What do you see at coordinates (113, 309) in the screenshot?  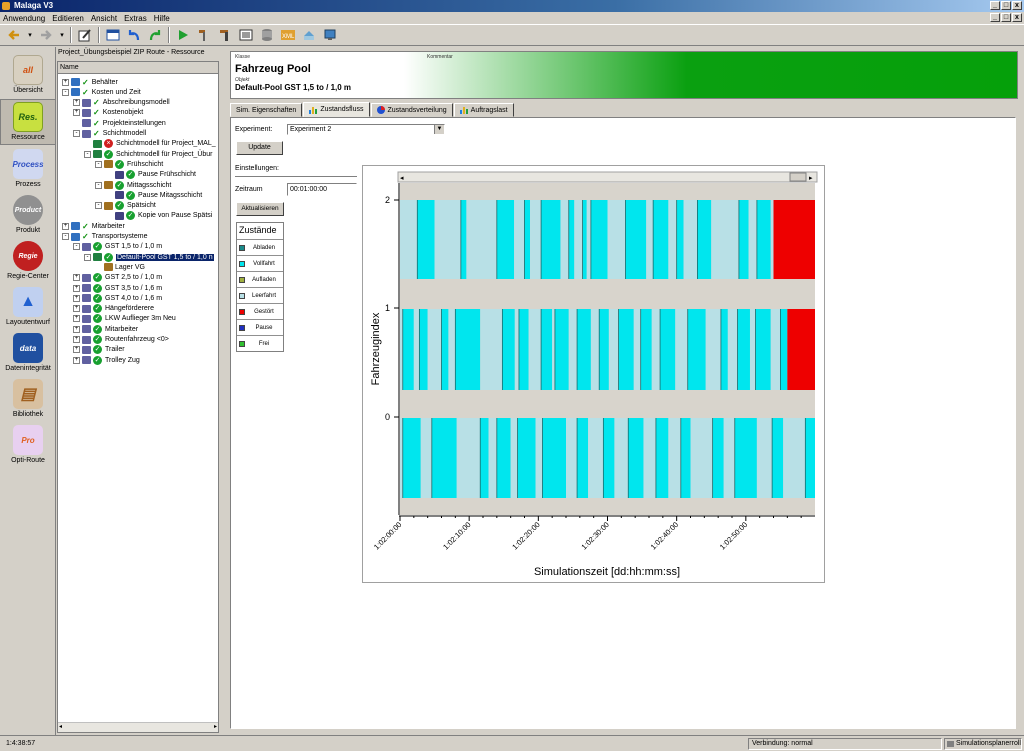 I see `tree-item: + ✓ Hängeförderere` at bounding box center [113, 309].